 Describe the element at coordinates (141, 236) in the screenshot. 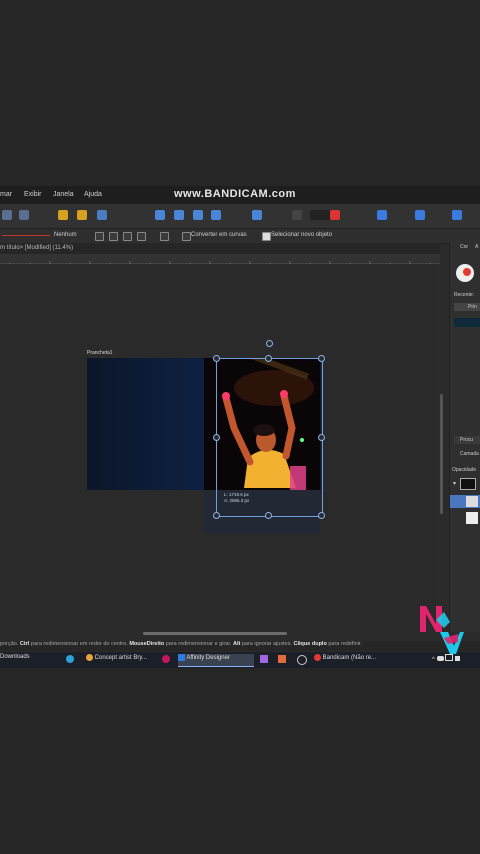

I see `lock-icon` at that location.